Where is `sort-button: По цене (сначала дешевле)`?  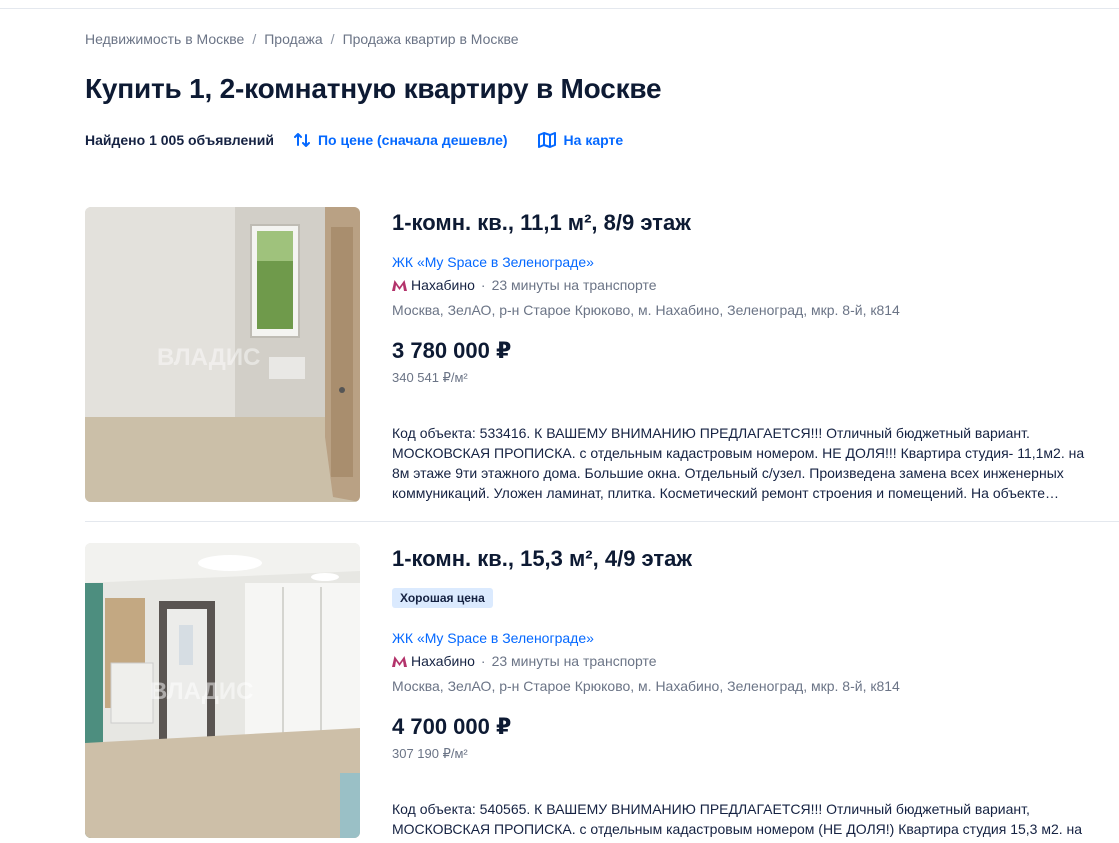
sort-button: По цене (сначала дешевле) is located at coordinates (400, 140).